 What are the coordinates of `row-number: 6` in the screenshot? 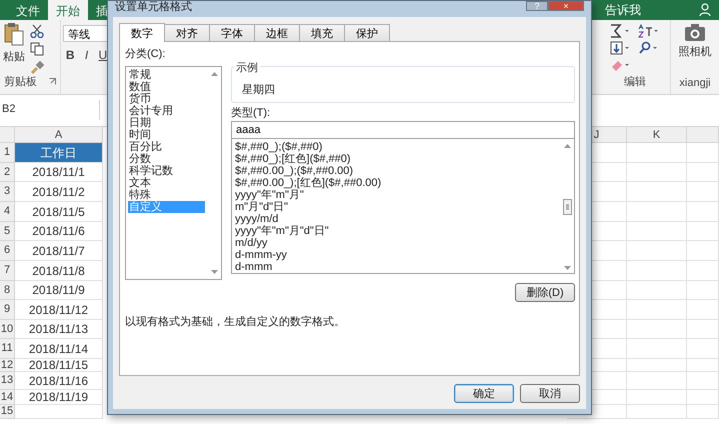 It's located at (7, 251).